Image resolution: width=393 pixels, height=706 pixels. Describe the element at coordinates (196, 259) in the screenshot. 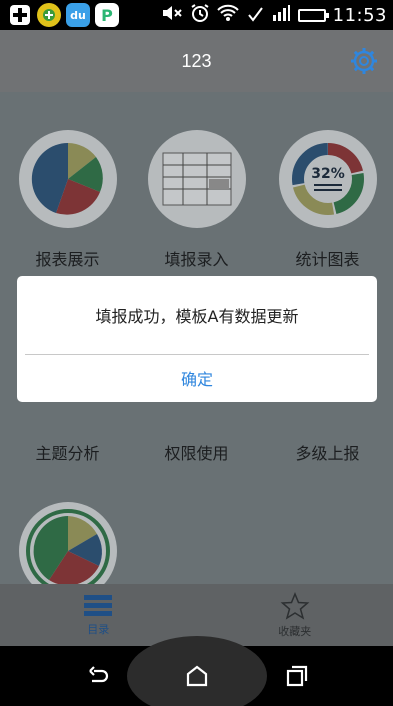

I see `tile-label: 填报录入` at that location.